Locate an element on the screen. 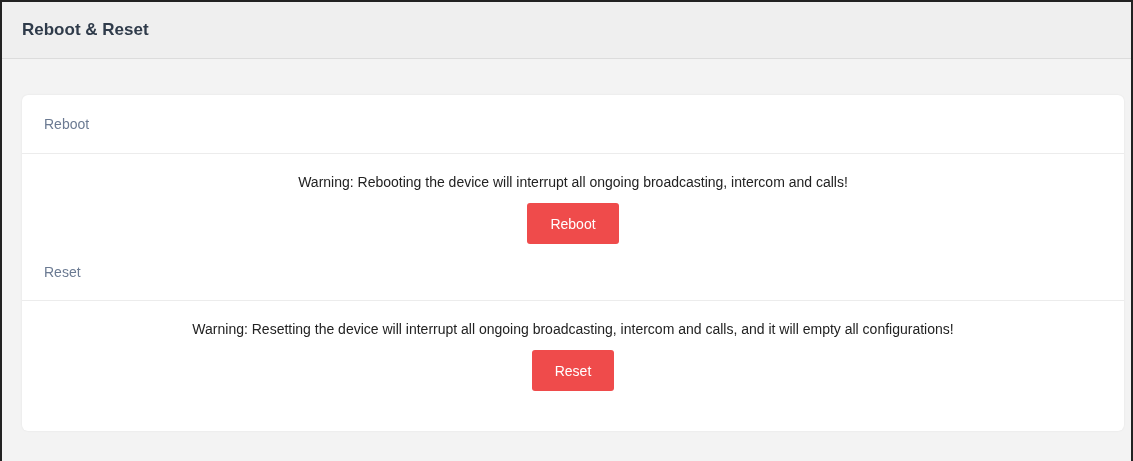 This screenshot has width=1133, height=461. reboot-button: Reboot is located at coordinates (573, 223).